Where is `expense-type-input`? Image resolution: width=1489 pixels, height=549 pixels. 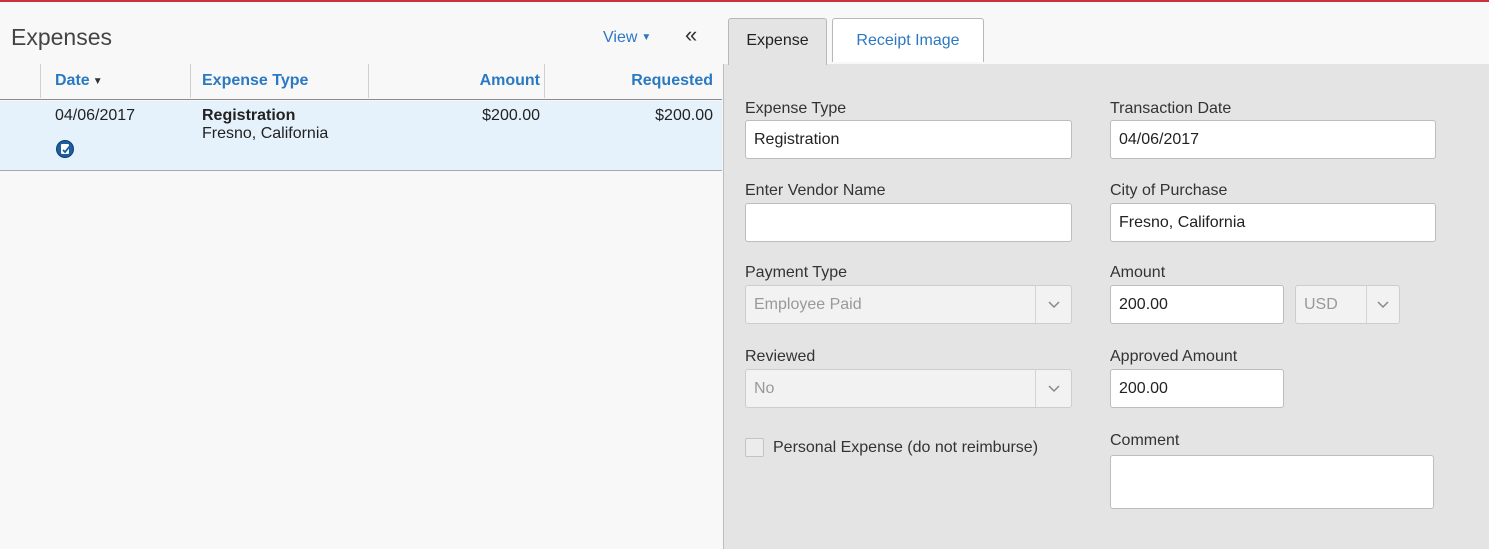 expense-type-input is located at coordinates (908, 139).